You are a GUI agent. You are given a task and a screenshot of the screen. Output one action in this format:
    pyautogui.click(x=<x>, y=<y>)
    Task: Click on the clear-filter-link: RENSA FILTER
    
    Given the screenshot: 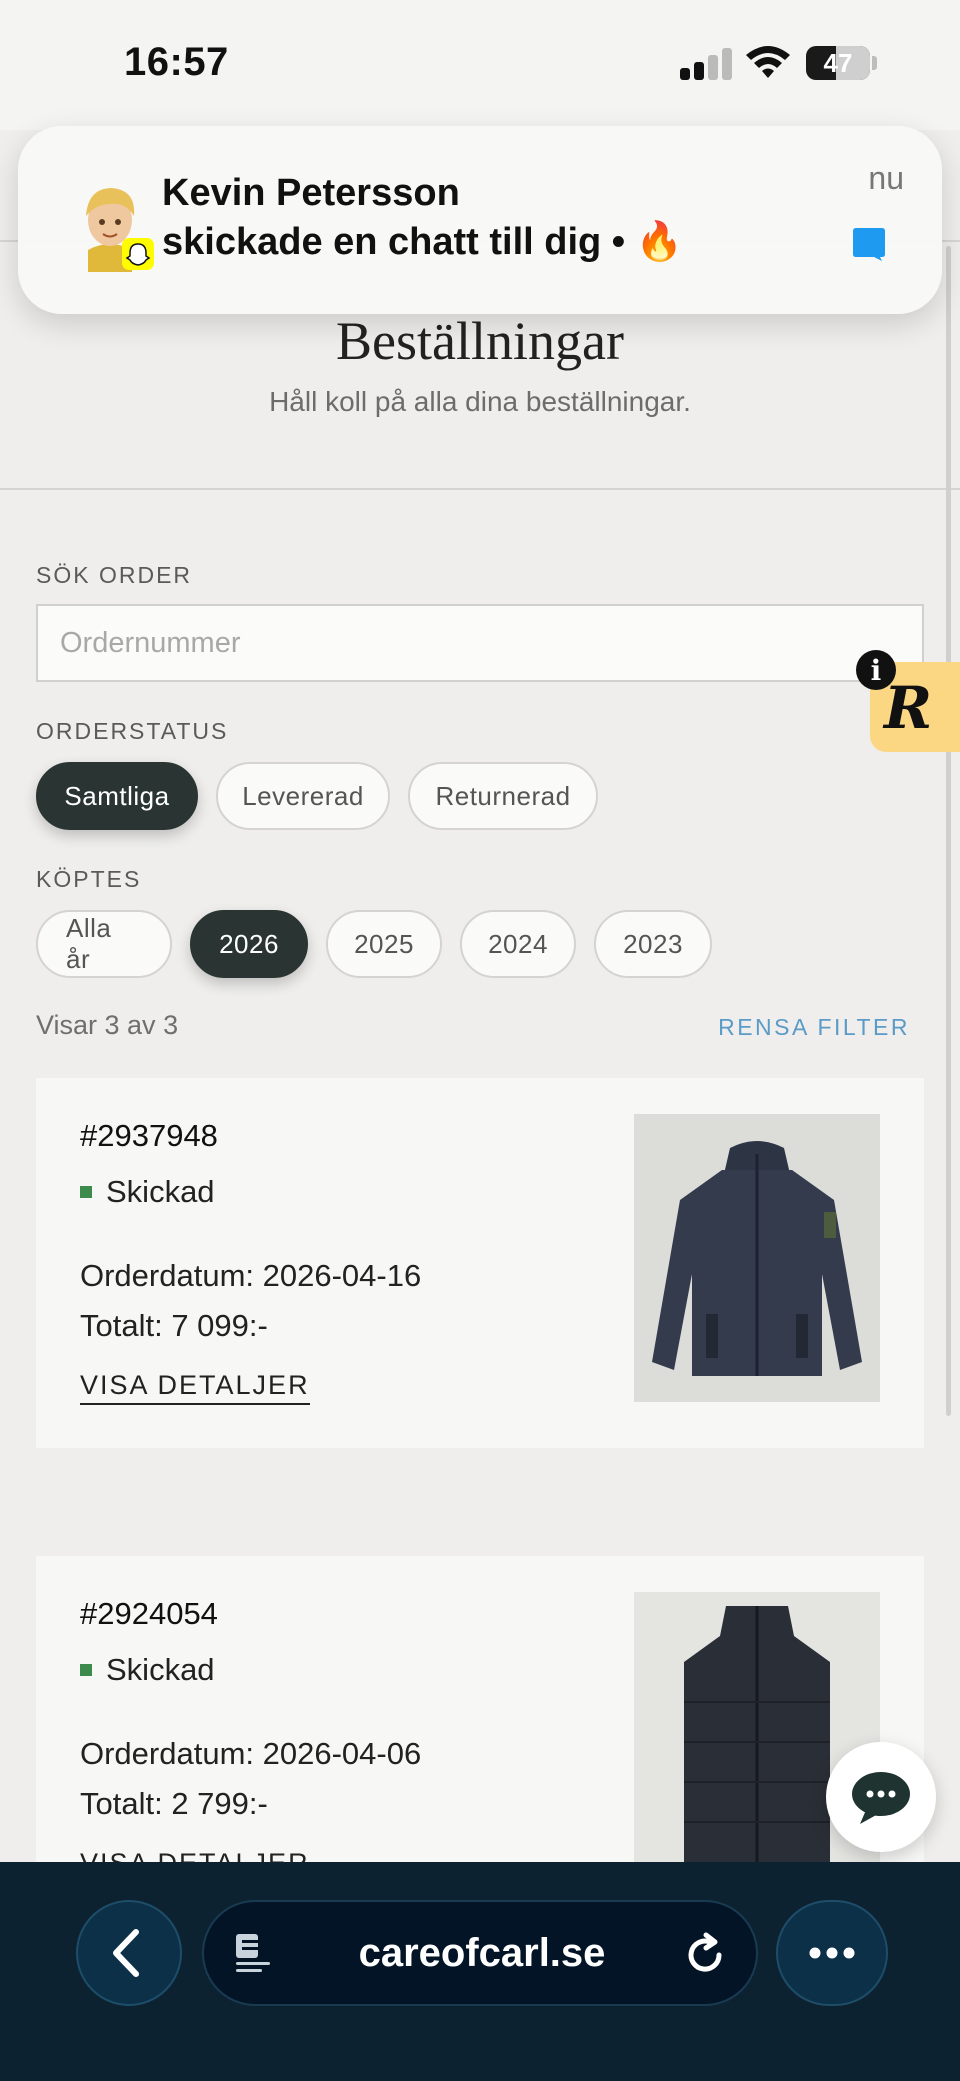 What is the action you would take?
    pyautogui.click(x=814, y=1027)
    